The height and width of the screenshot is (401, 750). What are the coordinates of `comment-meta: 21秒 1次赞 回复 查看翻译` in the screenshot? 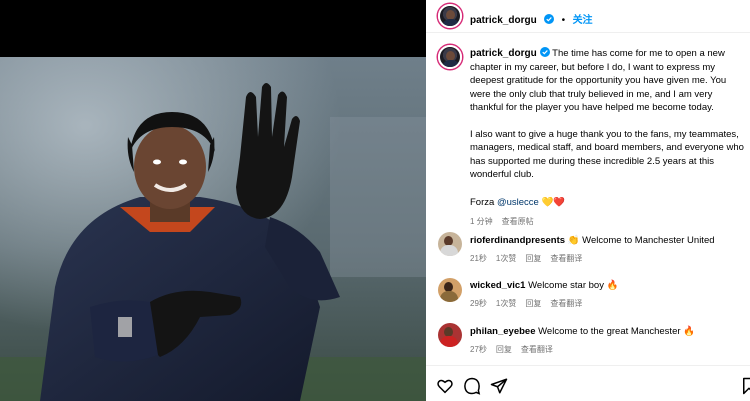 It's located at (609, 259).